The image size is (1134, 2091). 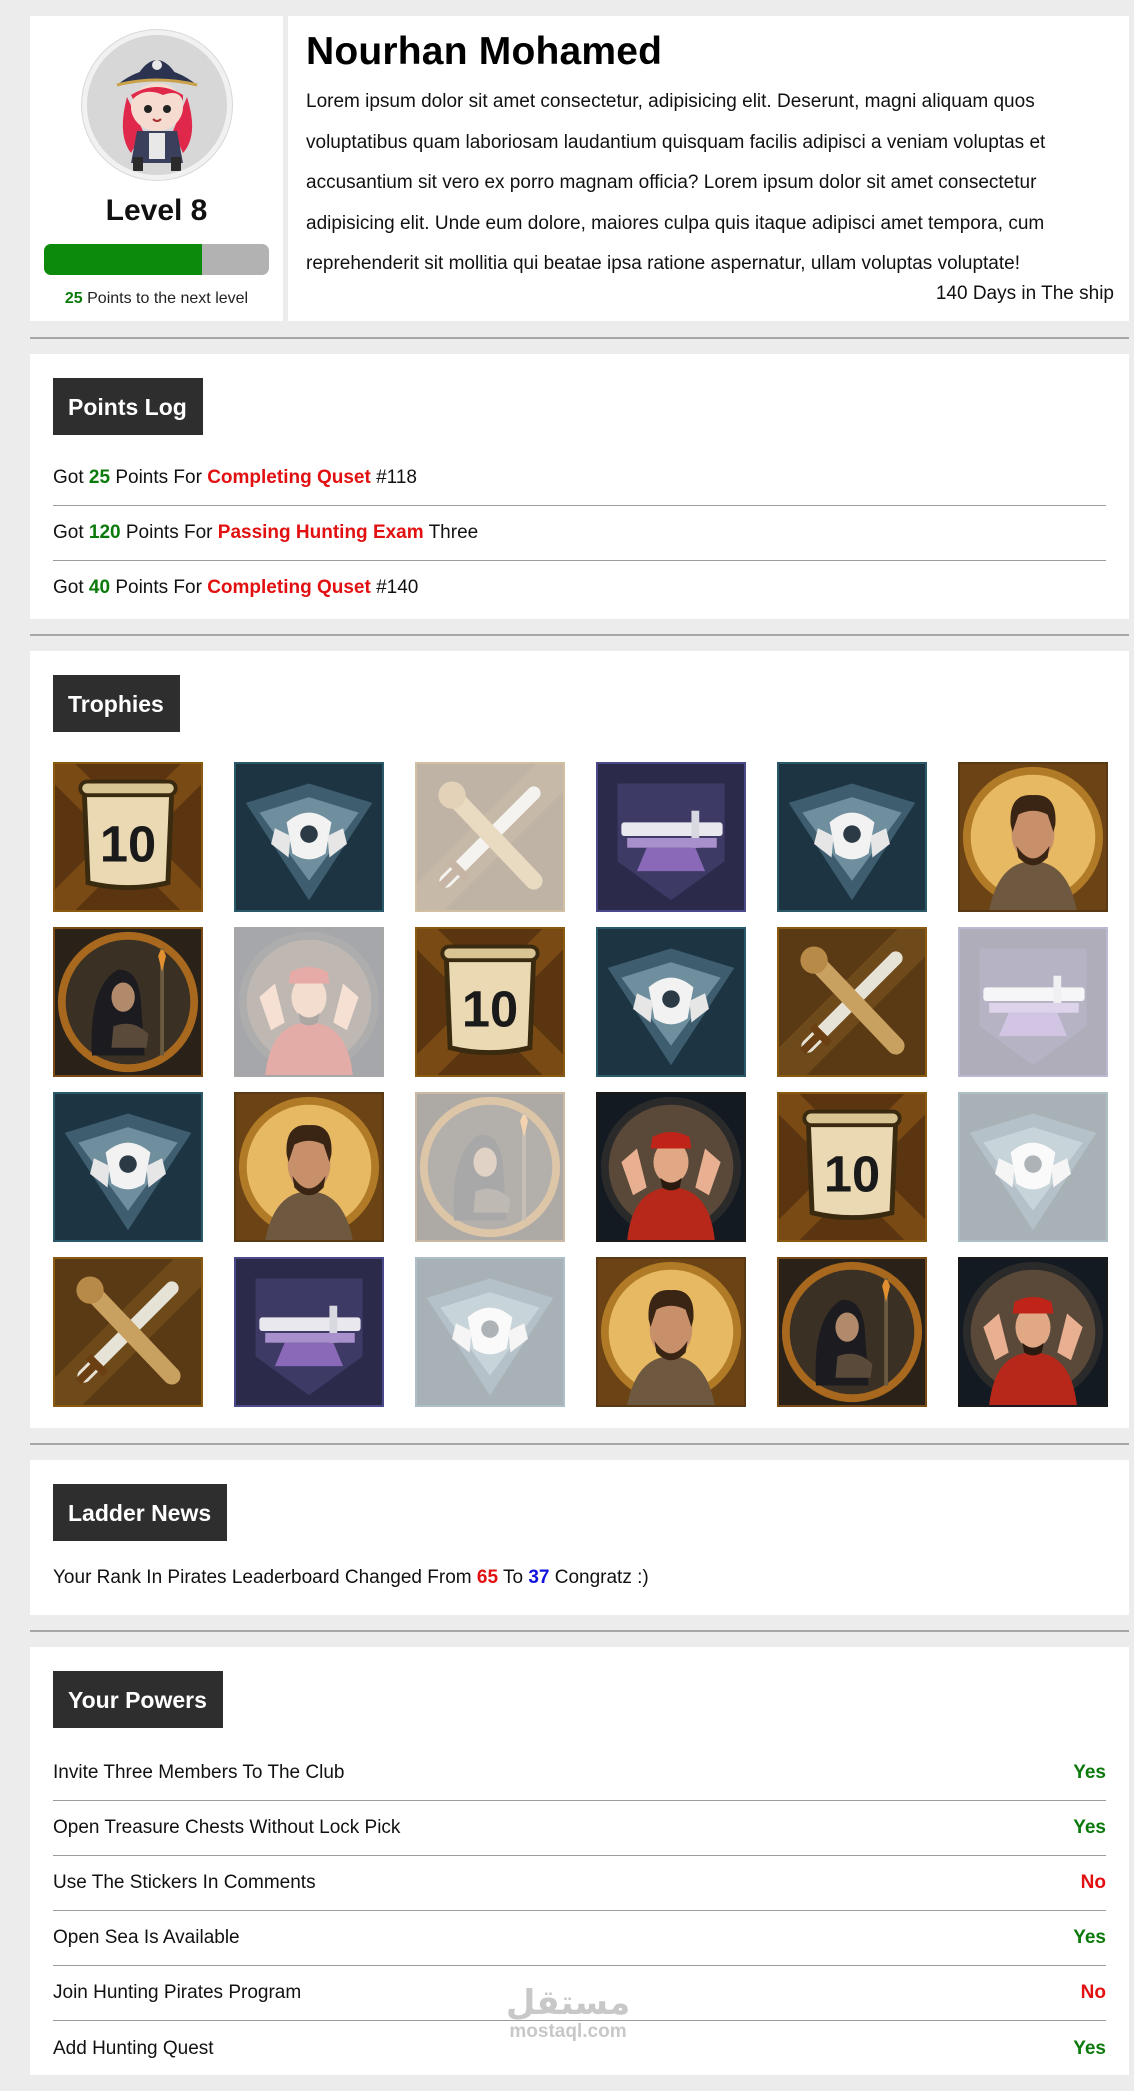 I want to click on level-progress-fill, so click(x=123, y=259).